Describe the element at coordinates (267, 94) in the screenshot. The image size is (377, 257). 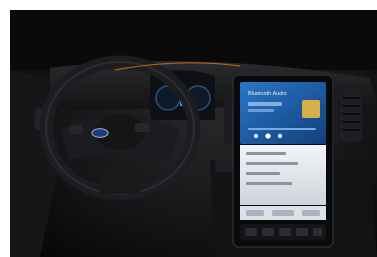
I see `screen-title: Bluetooth Audio` at that location.